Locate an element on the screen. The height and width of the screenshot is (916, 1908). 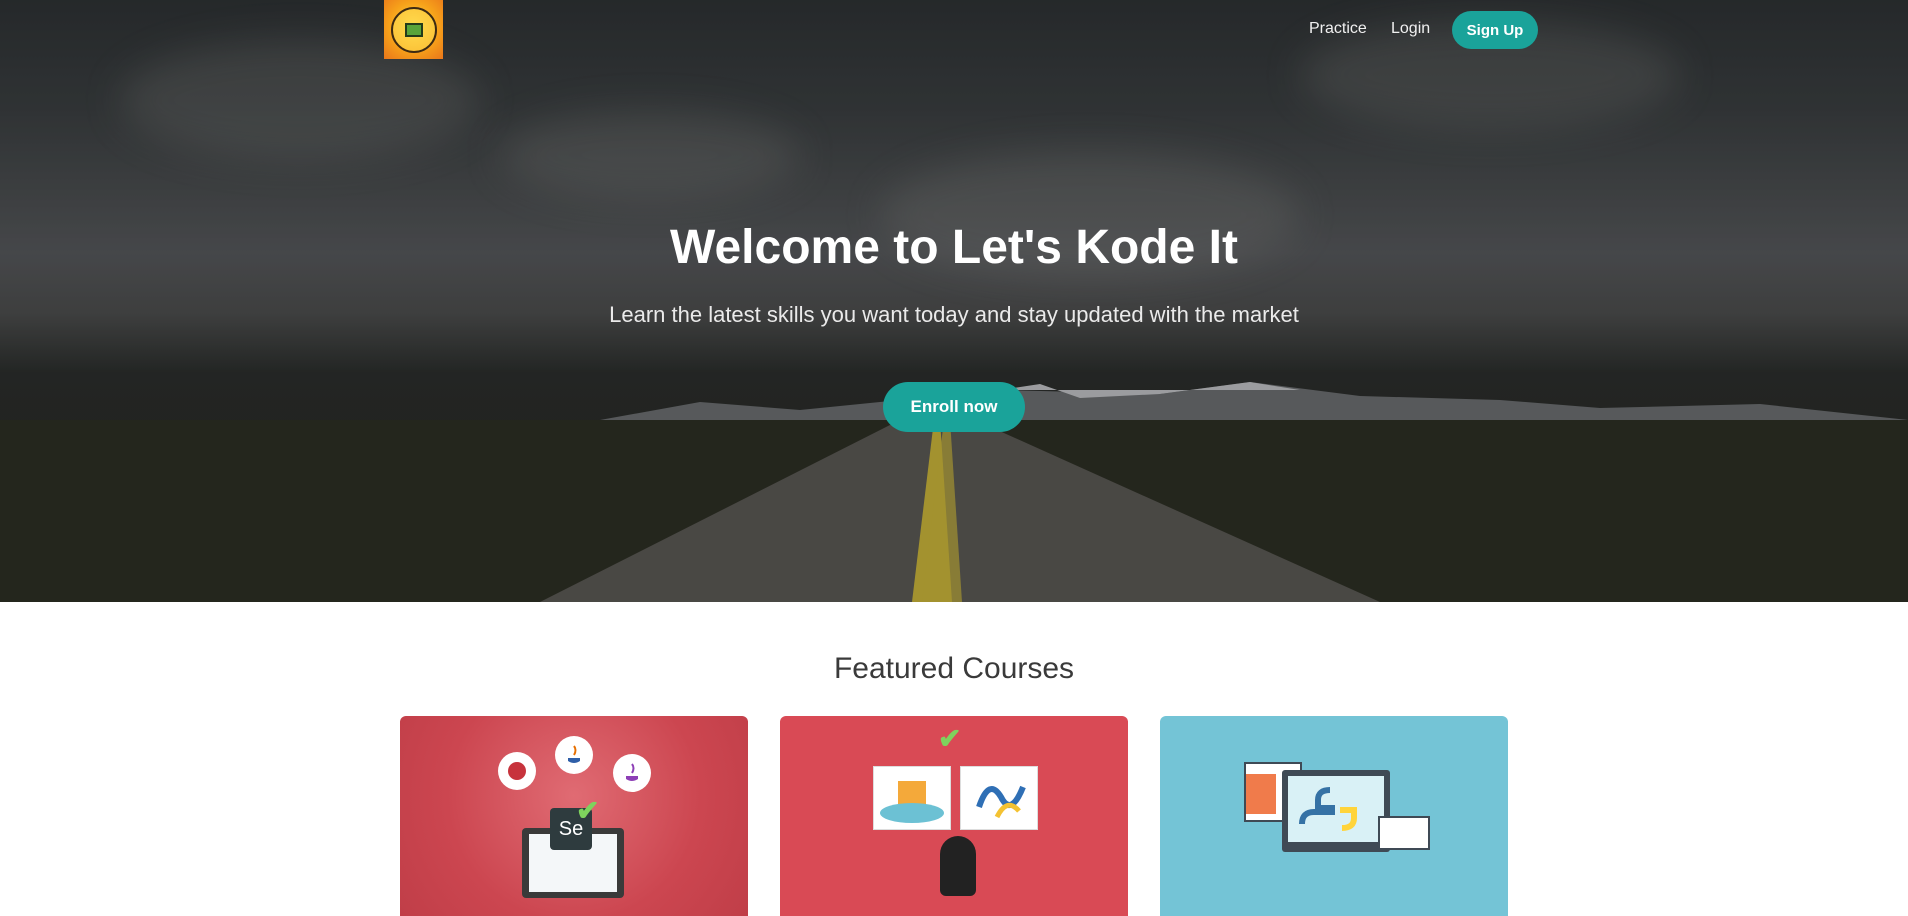
rss-document-icon is located at coordinates (1404, 833).